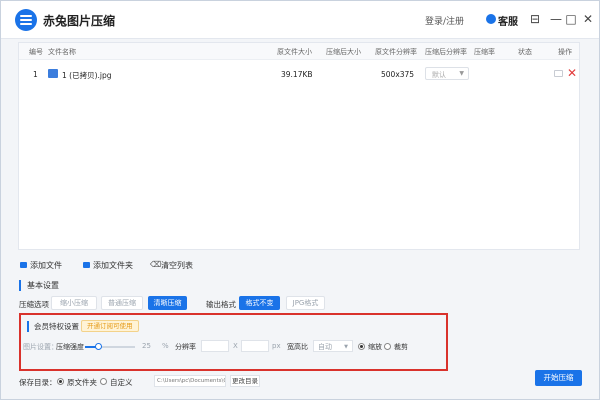 This screenshot has height=400, width=600. I want to click on folder-icon, so click(558, 73).